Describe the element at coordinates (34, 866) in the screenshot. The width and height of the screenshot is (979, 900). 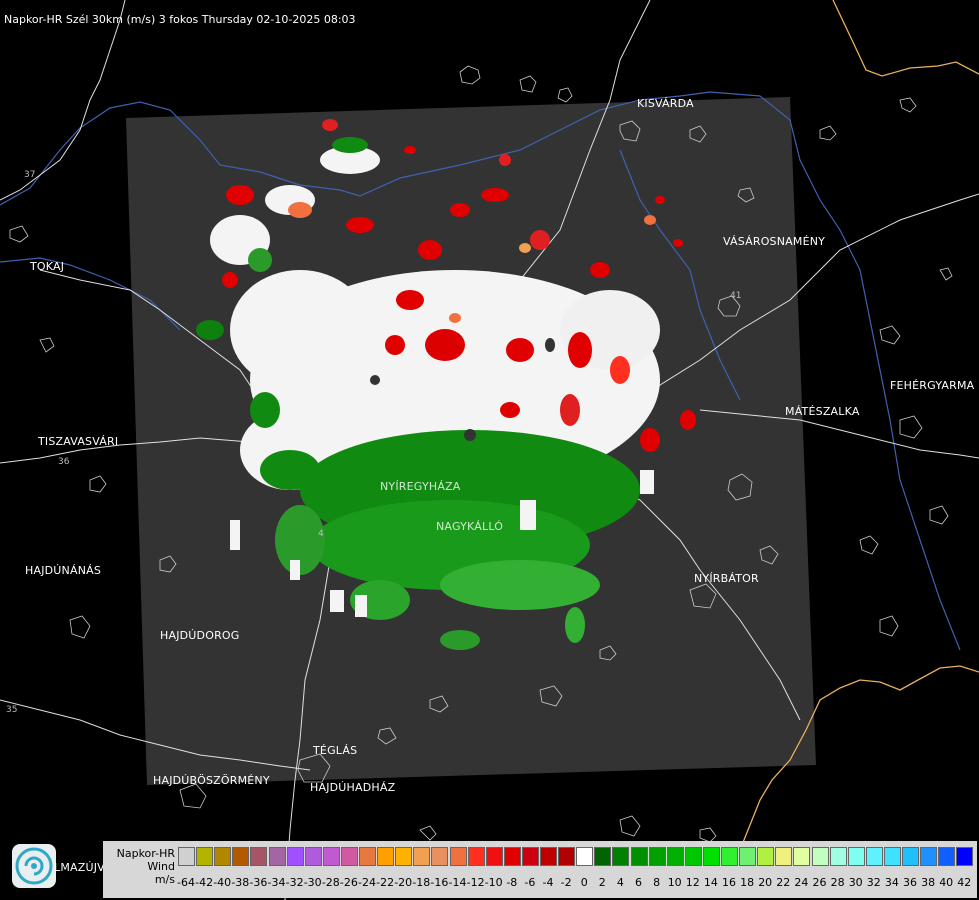
I see `omsz-logo-icon` at that location.